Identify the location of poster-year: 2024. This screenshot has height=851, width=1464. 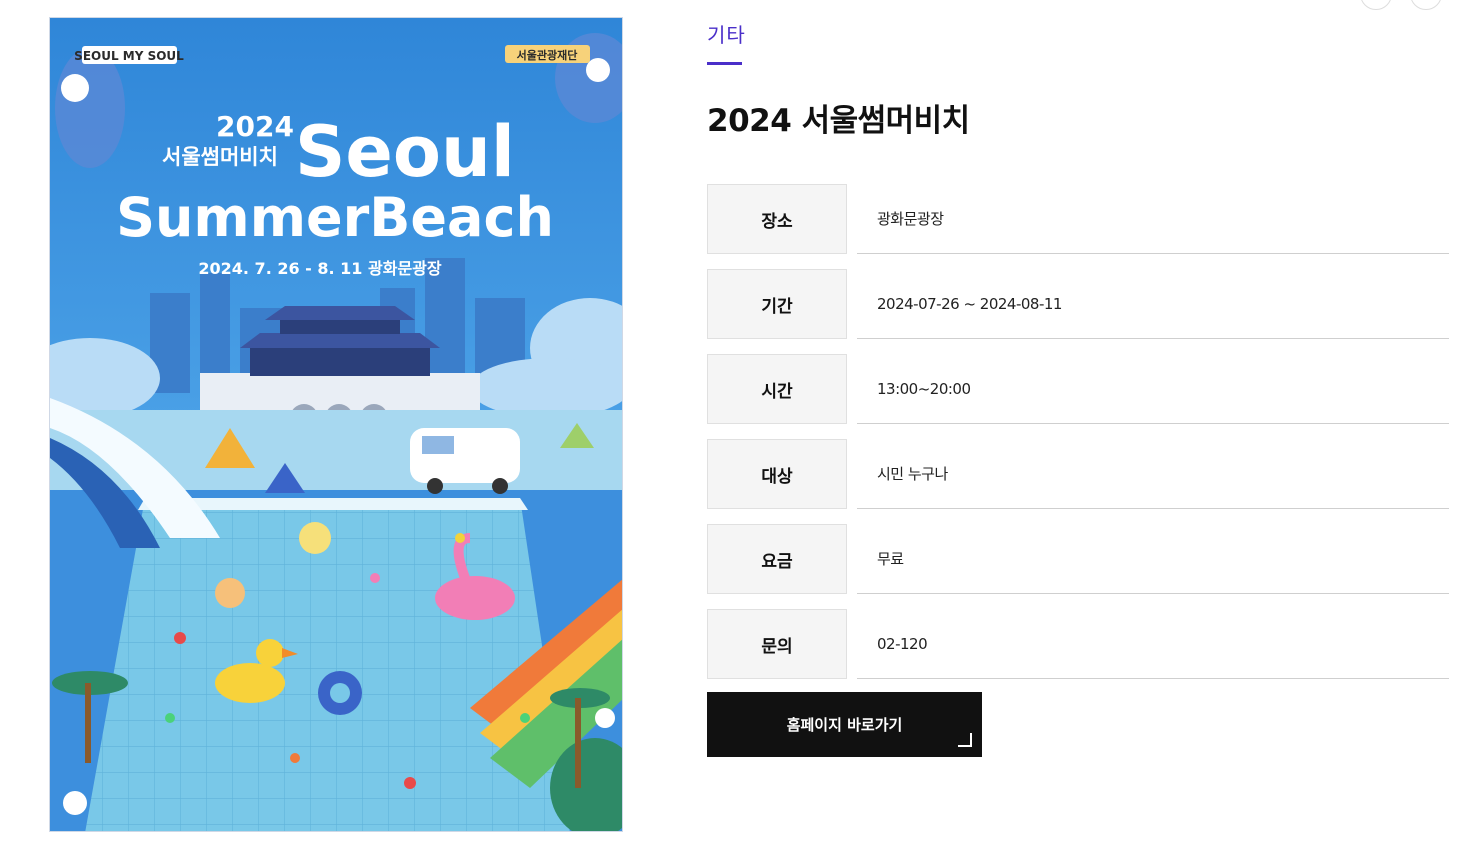
(255, 126).